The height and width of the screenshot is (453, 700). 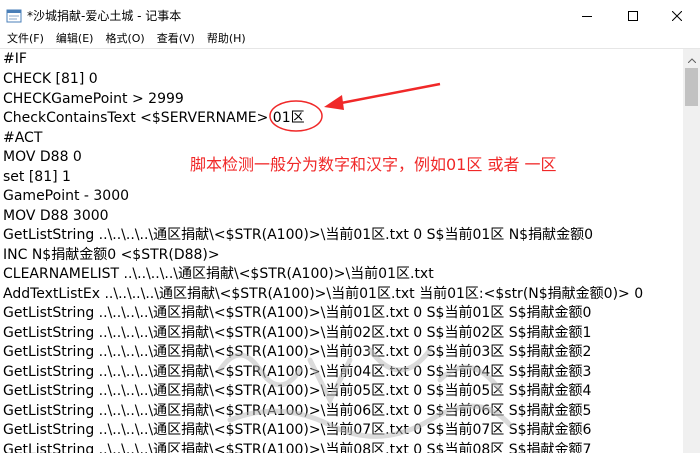 What do you see at coordinates (691, 251) in the screenshot?
I see `vertical-scrollbar` at bounding box center [691, 251].